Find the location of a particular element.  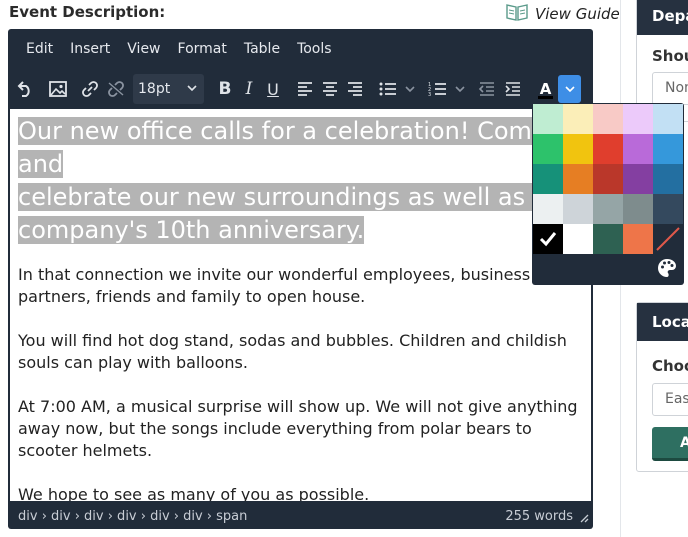

checkmark-icon is located at coordinates (548, 239).